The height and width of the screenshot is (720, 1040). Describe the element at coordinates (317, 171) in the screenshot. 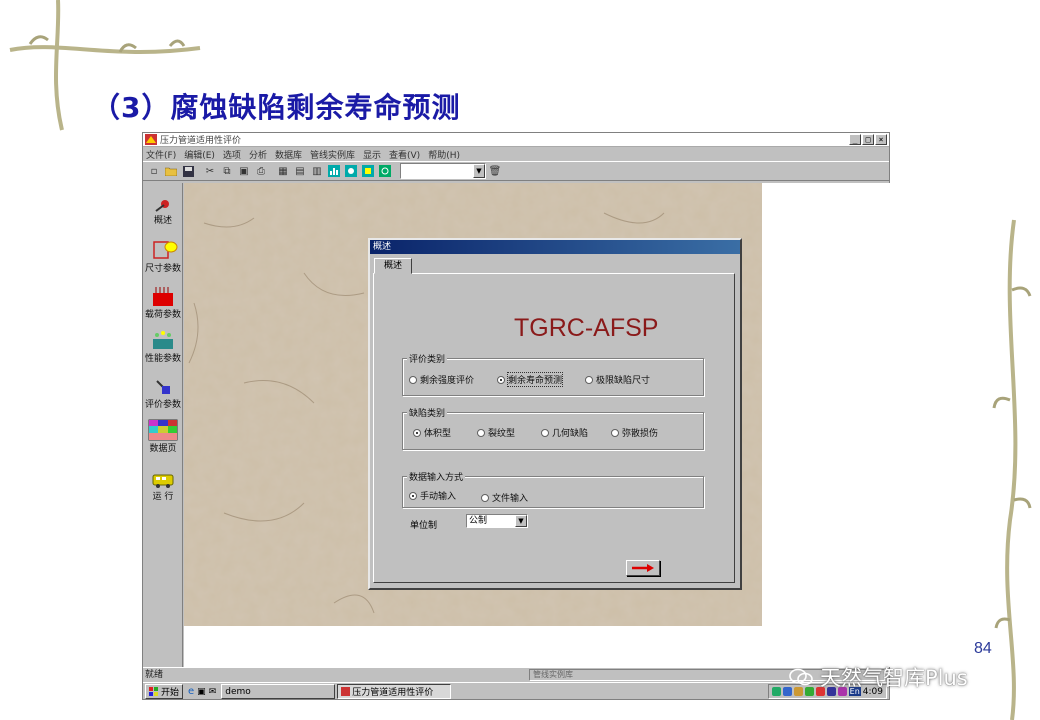

I see `table-icon: ▥` at that location.